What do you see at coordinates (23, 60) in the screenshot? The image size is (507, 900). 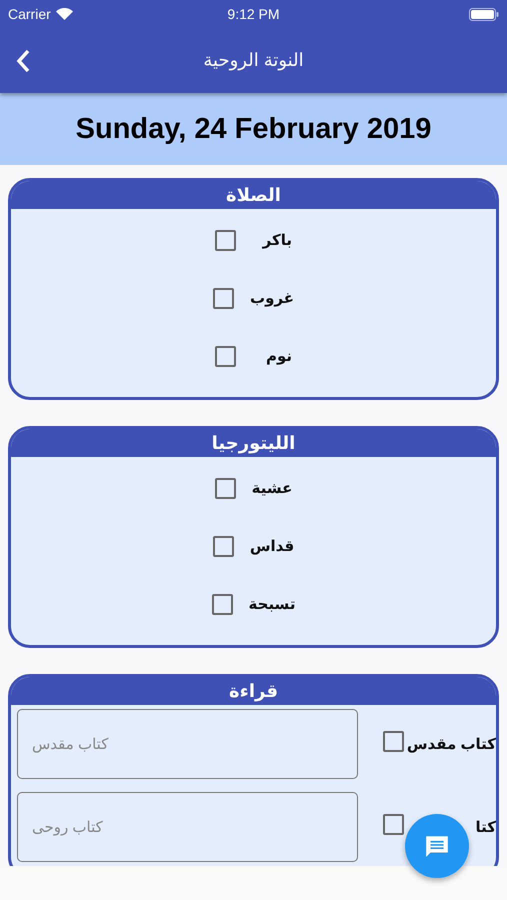 I see `chevron-left-icon` at bounding box center [23, 60].